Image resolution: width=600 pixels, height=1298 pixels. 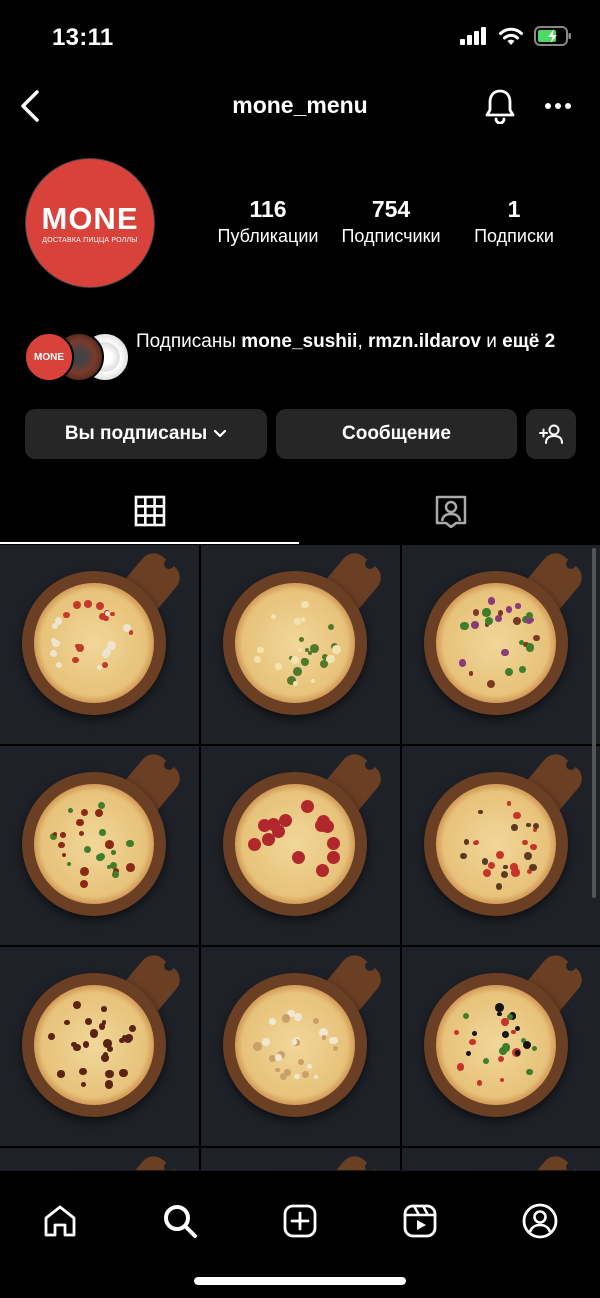 What do you see at coordinates (558, 106) in the screenshot?
I see `more-options-button` at bounding box center [558, 106].